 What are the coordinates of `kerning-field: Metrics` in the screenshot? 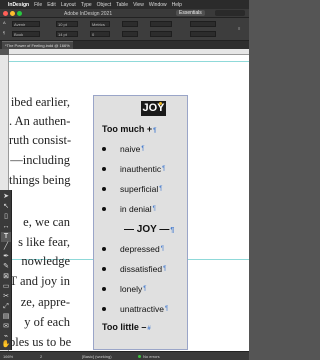 It's located at (100, 24).